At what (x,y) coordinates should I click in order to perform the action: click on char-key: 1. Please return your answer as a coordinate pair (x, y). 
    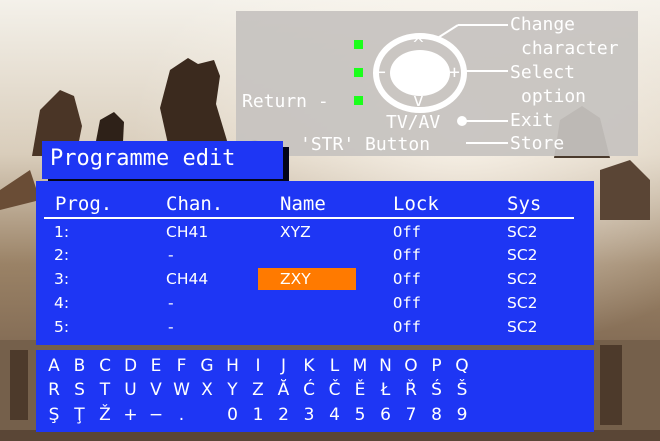
    Looking at the image, I should click on (258, 415).